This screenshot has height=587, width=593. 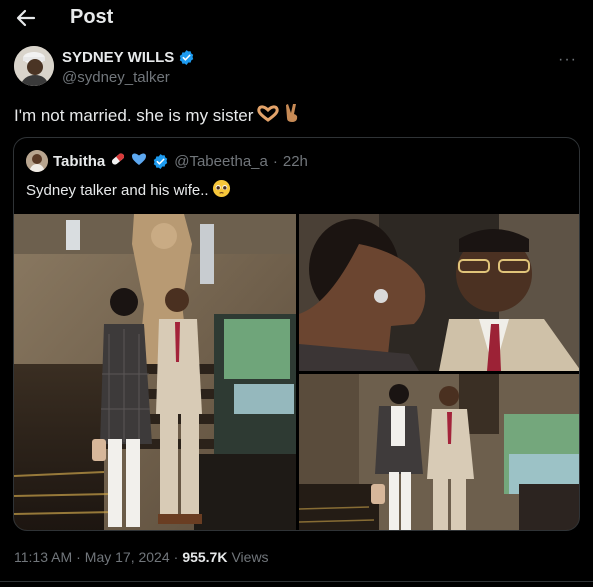 I want to click on author-name-row: SYDNEY WILLS, so click(x=128, y=57).